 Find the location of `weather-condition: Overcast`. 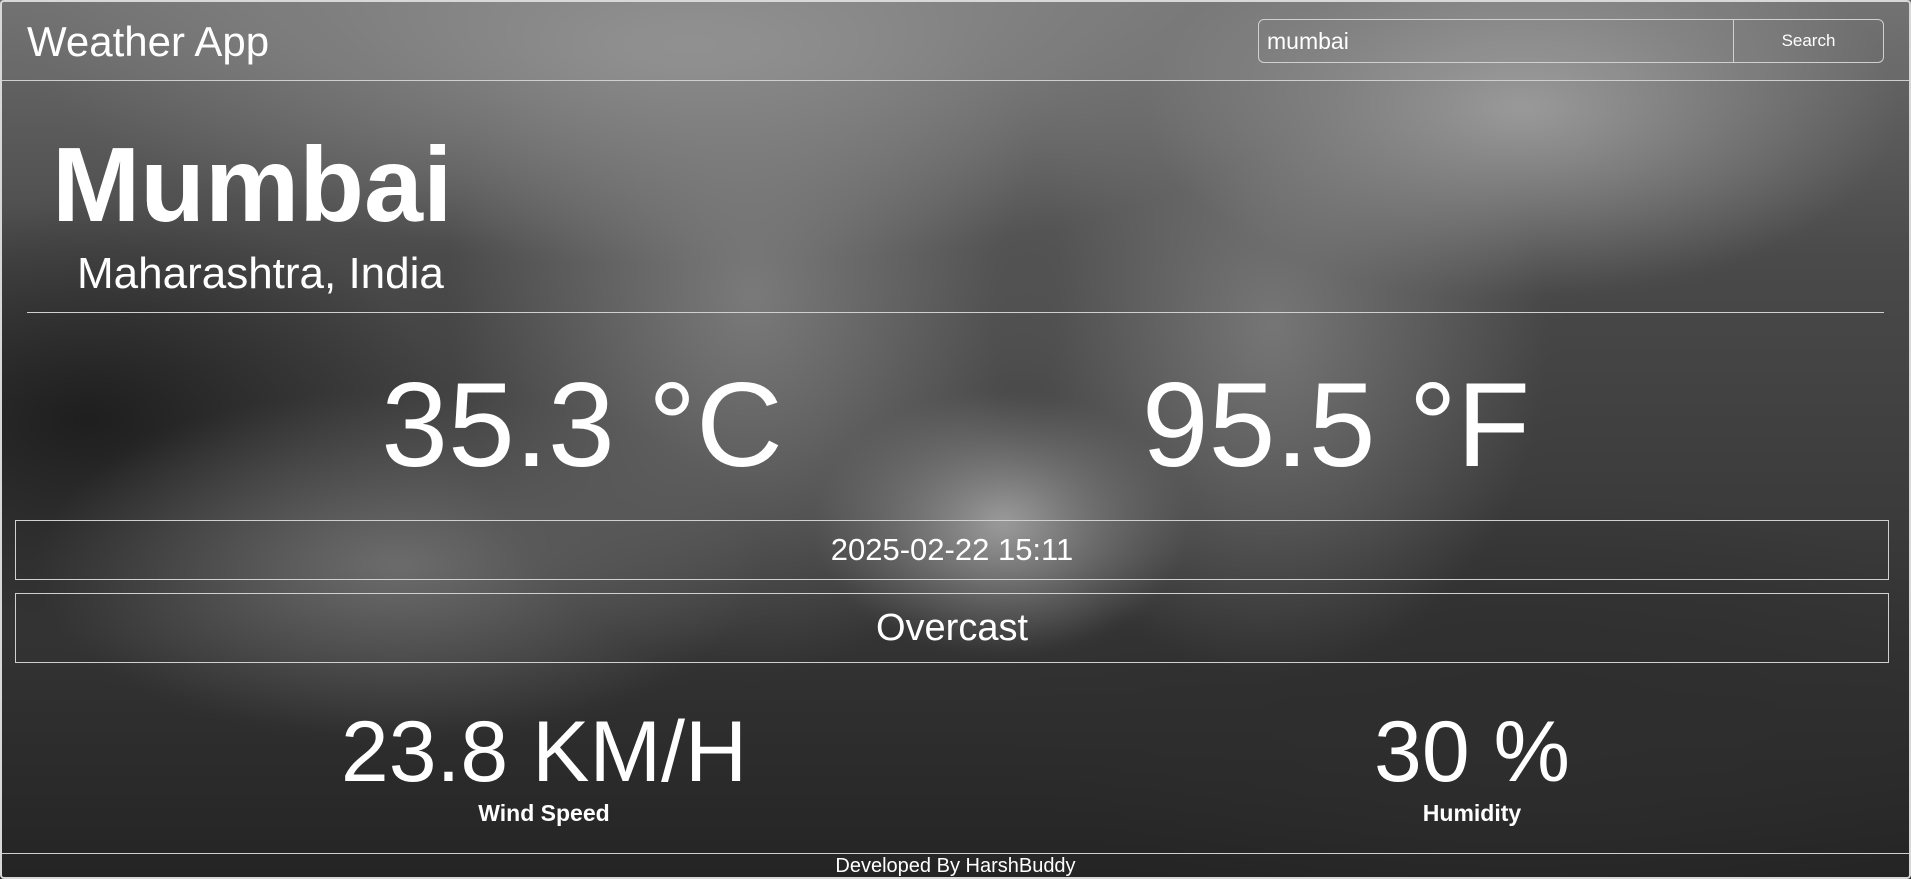

weather-condition: Overcast is located at coordinates (952, 628).